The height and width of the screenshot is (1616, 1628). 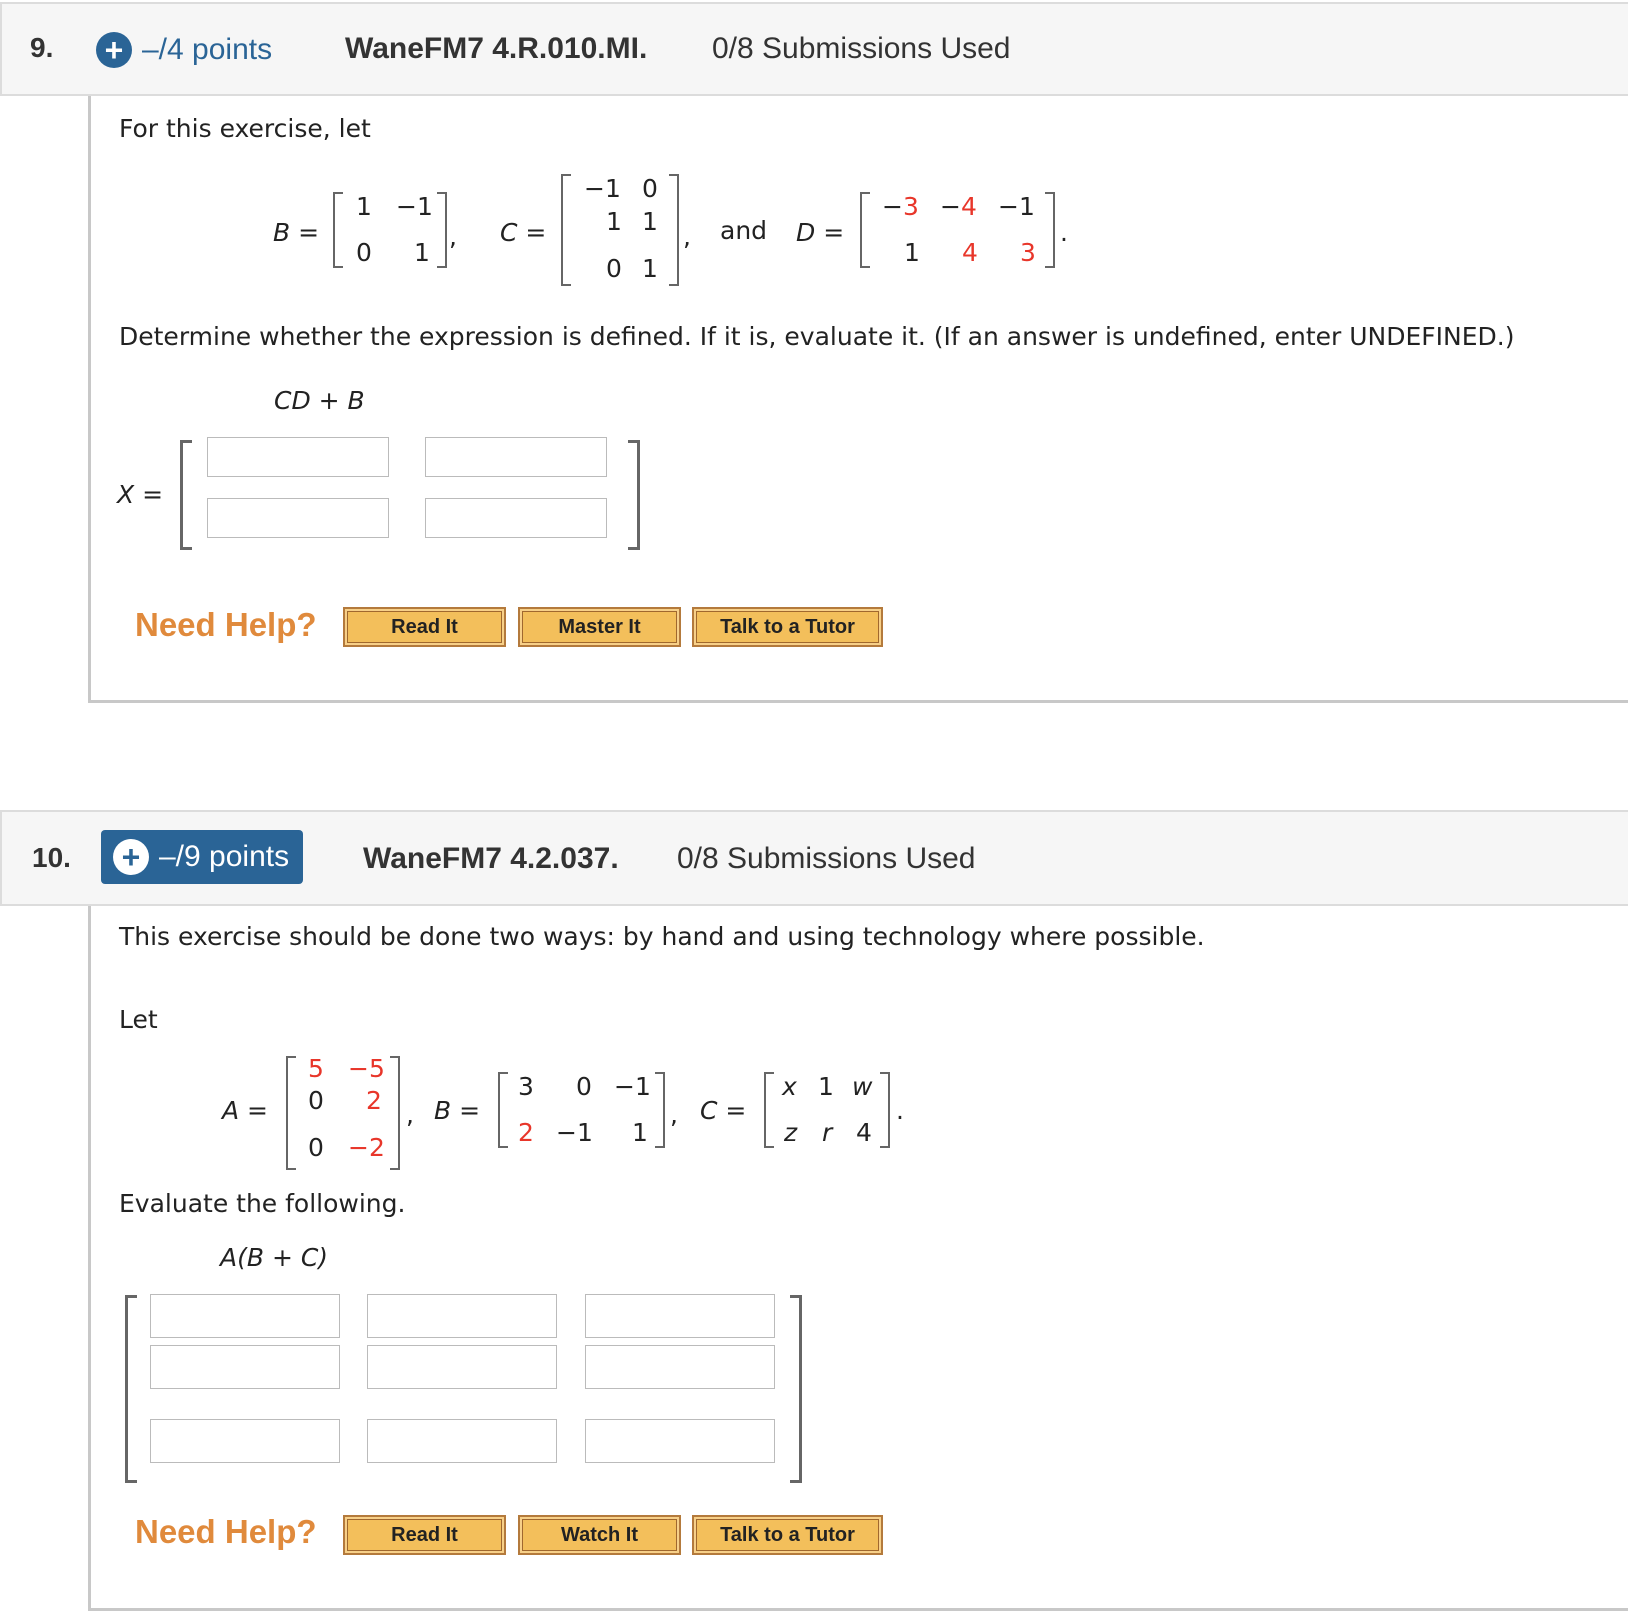 I want to click on question-id: WaneFM7 4.2.037., so click(x=491, y=858).